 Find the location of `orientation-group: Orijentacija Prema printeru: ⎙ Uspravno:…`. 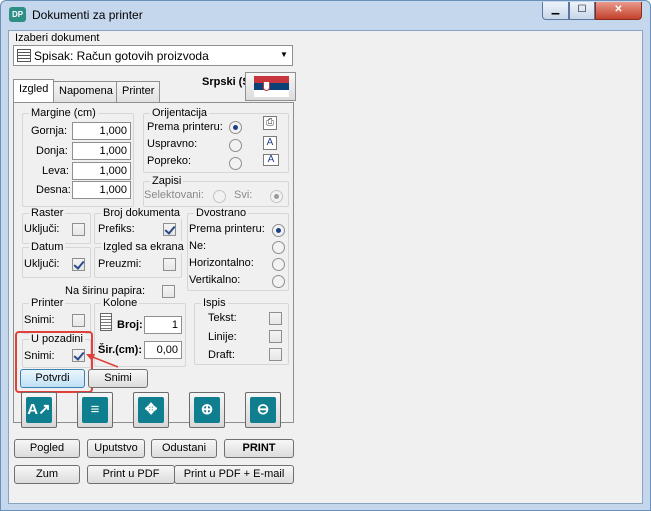

orientation-group: Orijentacija Prema printeru: ⎙ Uspravno:… is located at coordinates (216, 140).